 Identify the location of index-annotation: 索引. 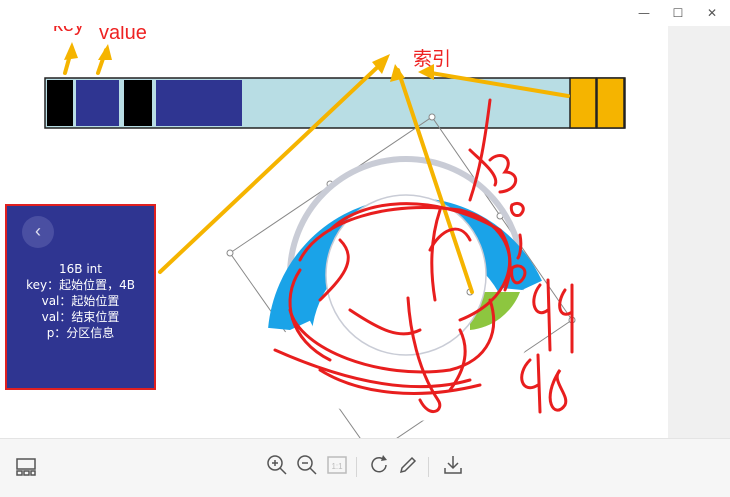
(432, 59).